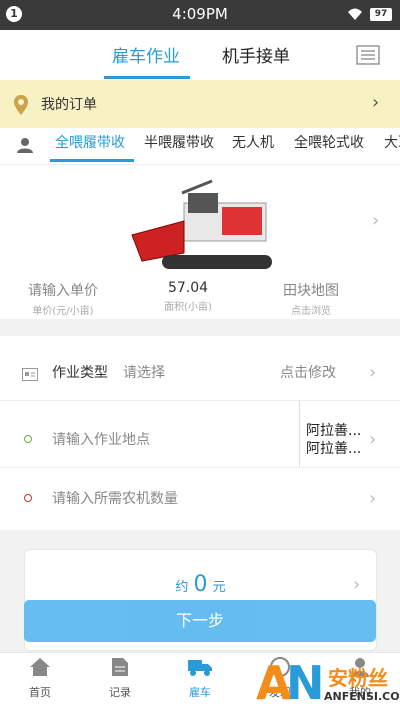 This screenshot has height=712, width=400. What do you see at coordinates (21, 105) in the screenshot?
I see `location-pin-icon` at bounding box center [21, 105].